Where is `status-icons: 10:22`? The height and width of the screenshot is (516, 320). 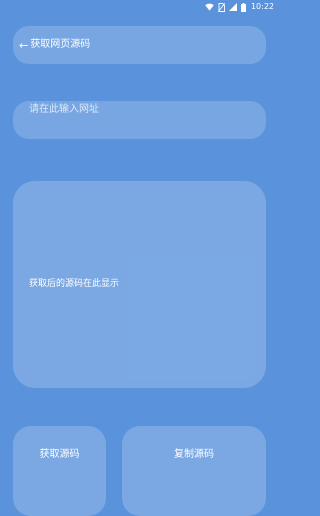 status-icons: 10:22 is located at coordinates (239, 7).